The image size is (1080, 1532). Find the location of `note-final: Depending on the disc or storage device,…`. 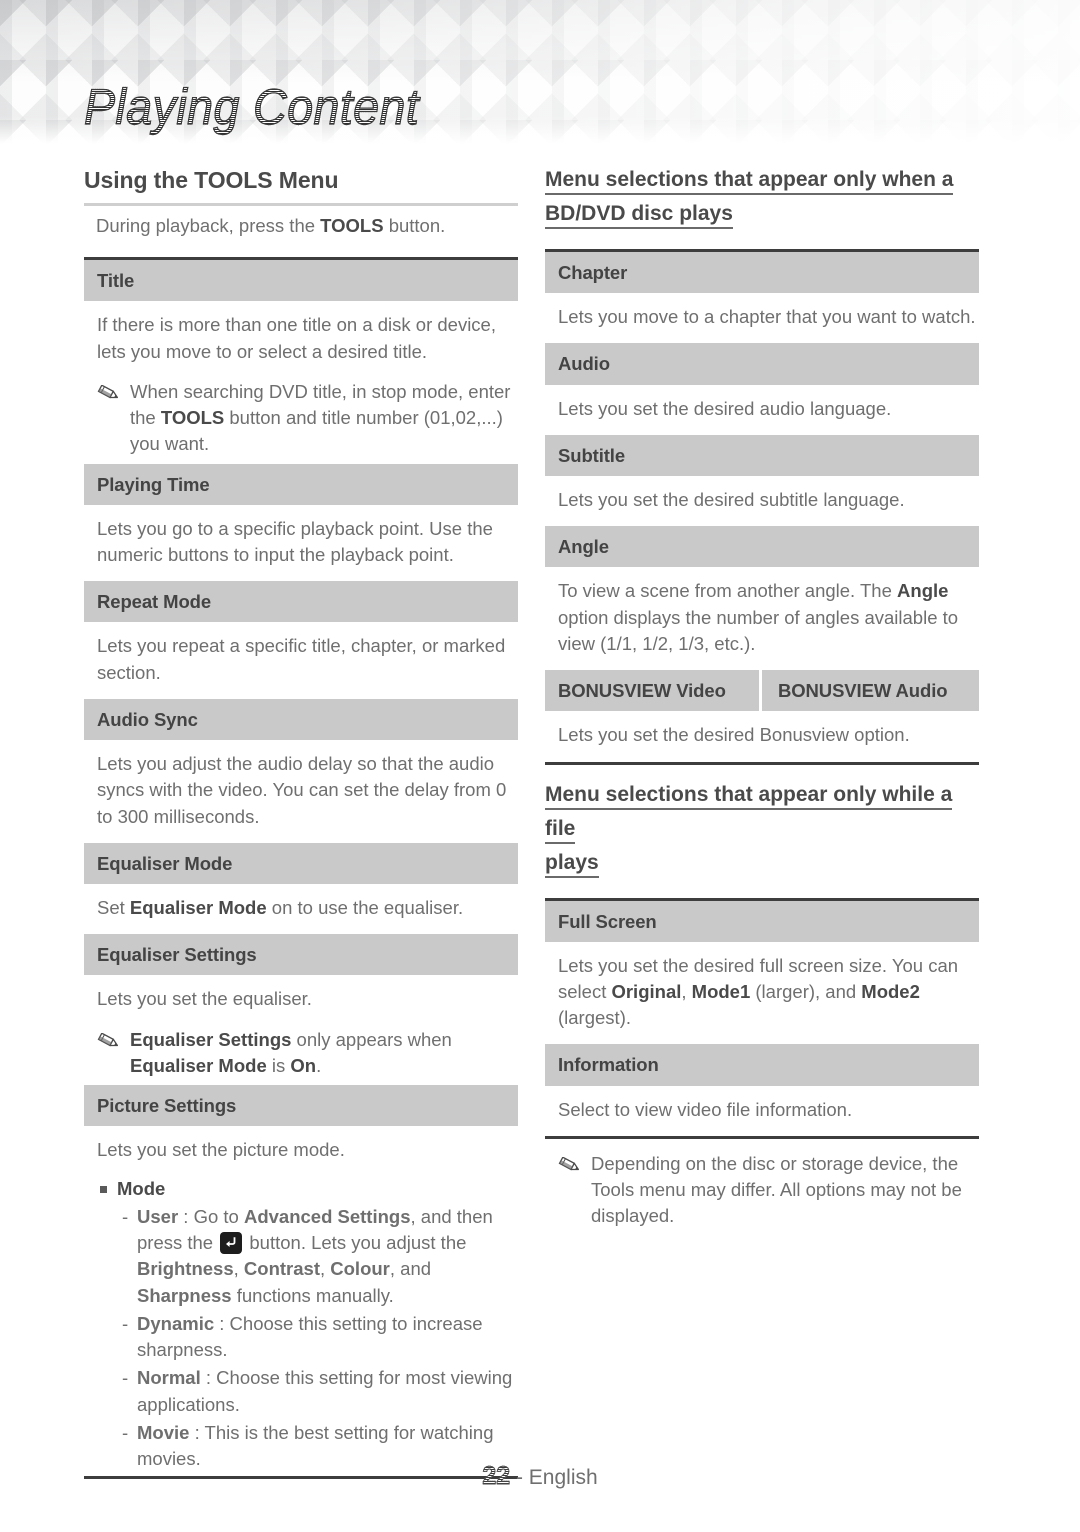

note-final: Depending on the disc or storage device,… is located at coordinates (762, 1187).